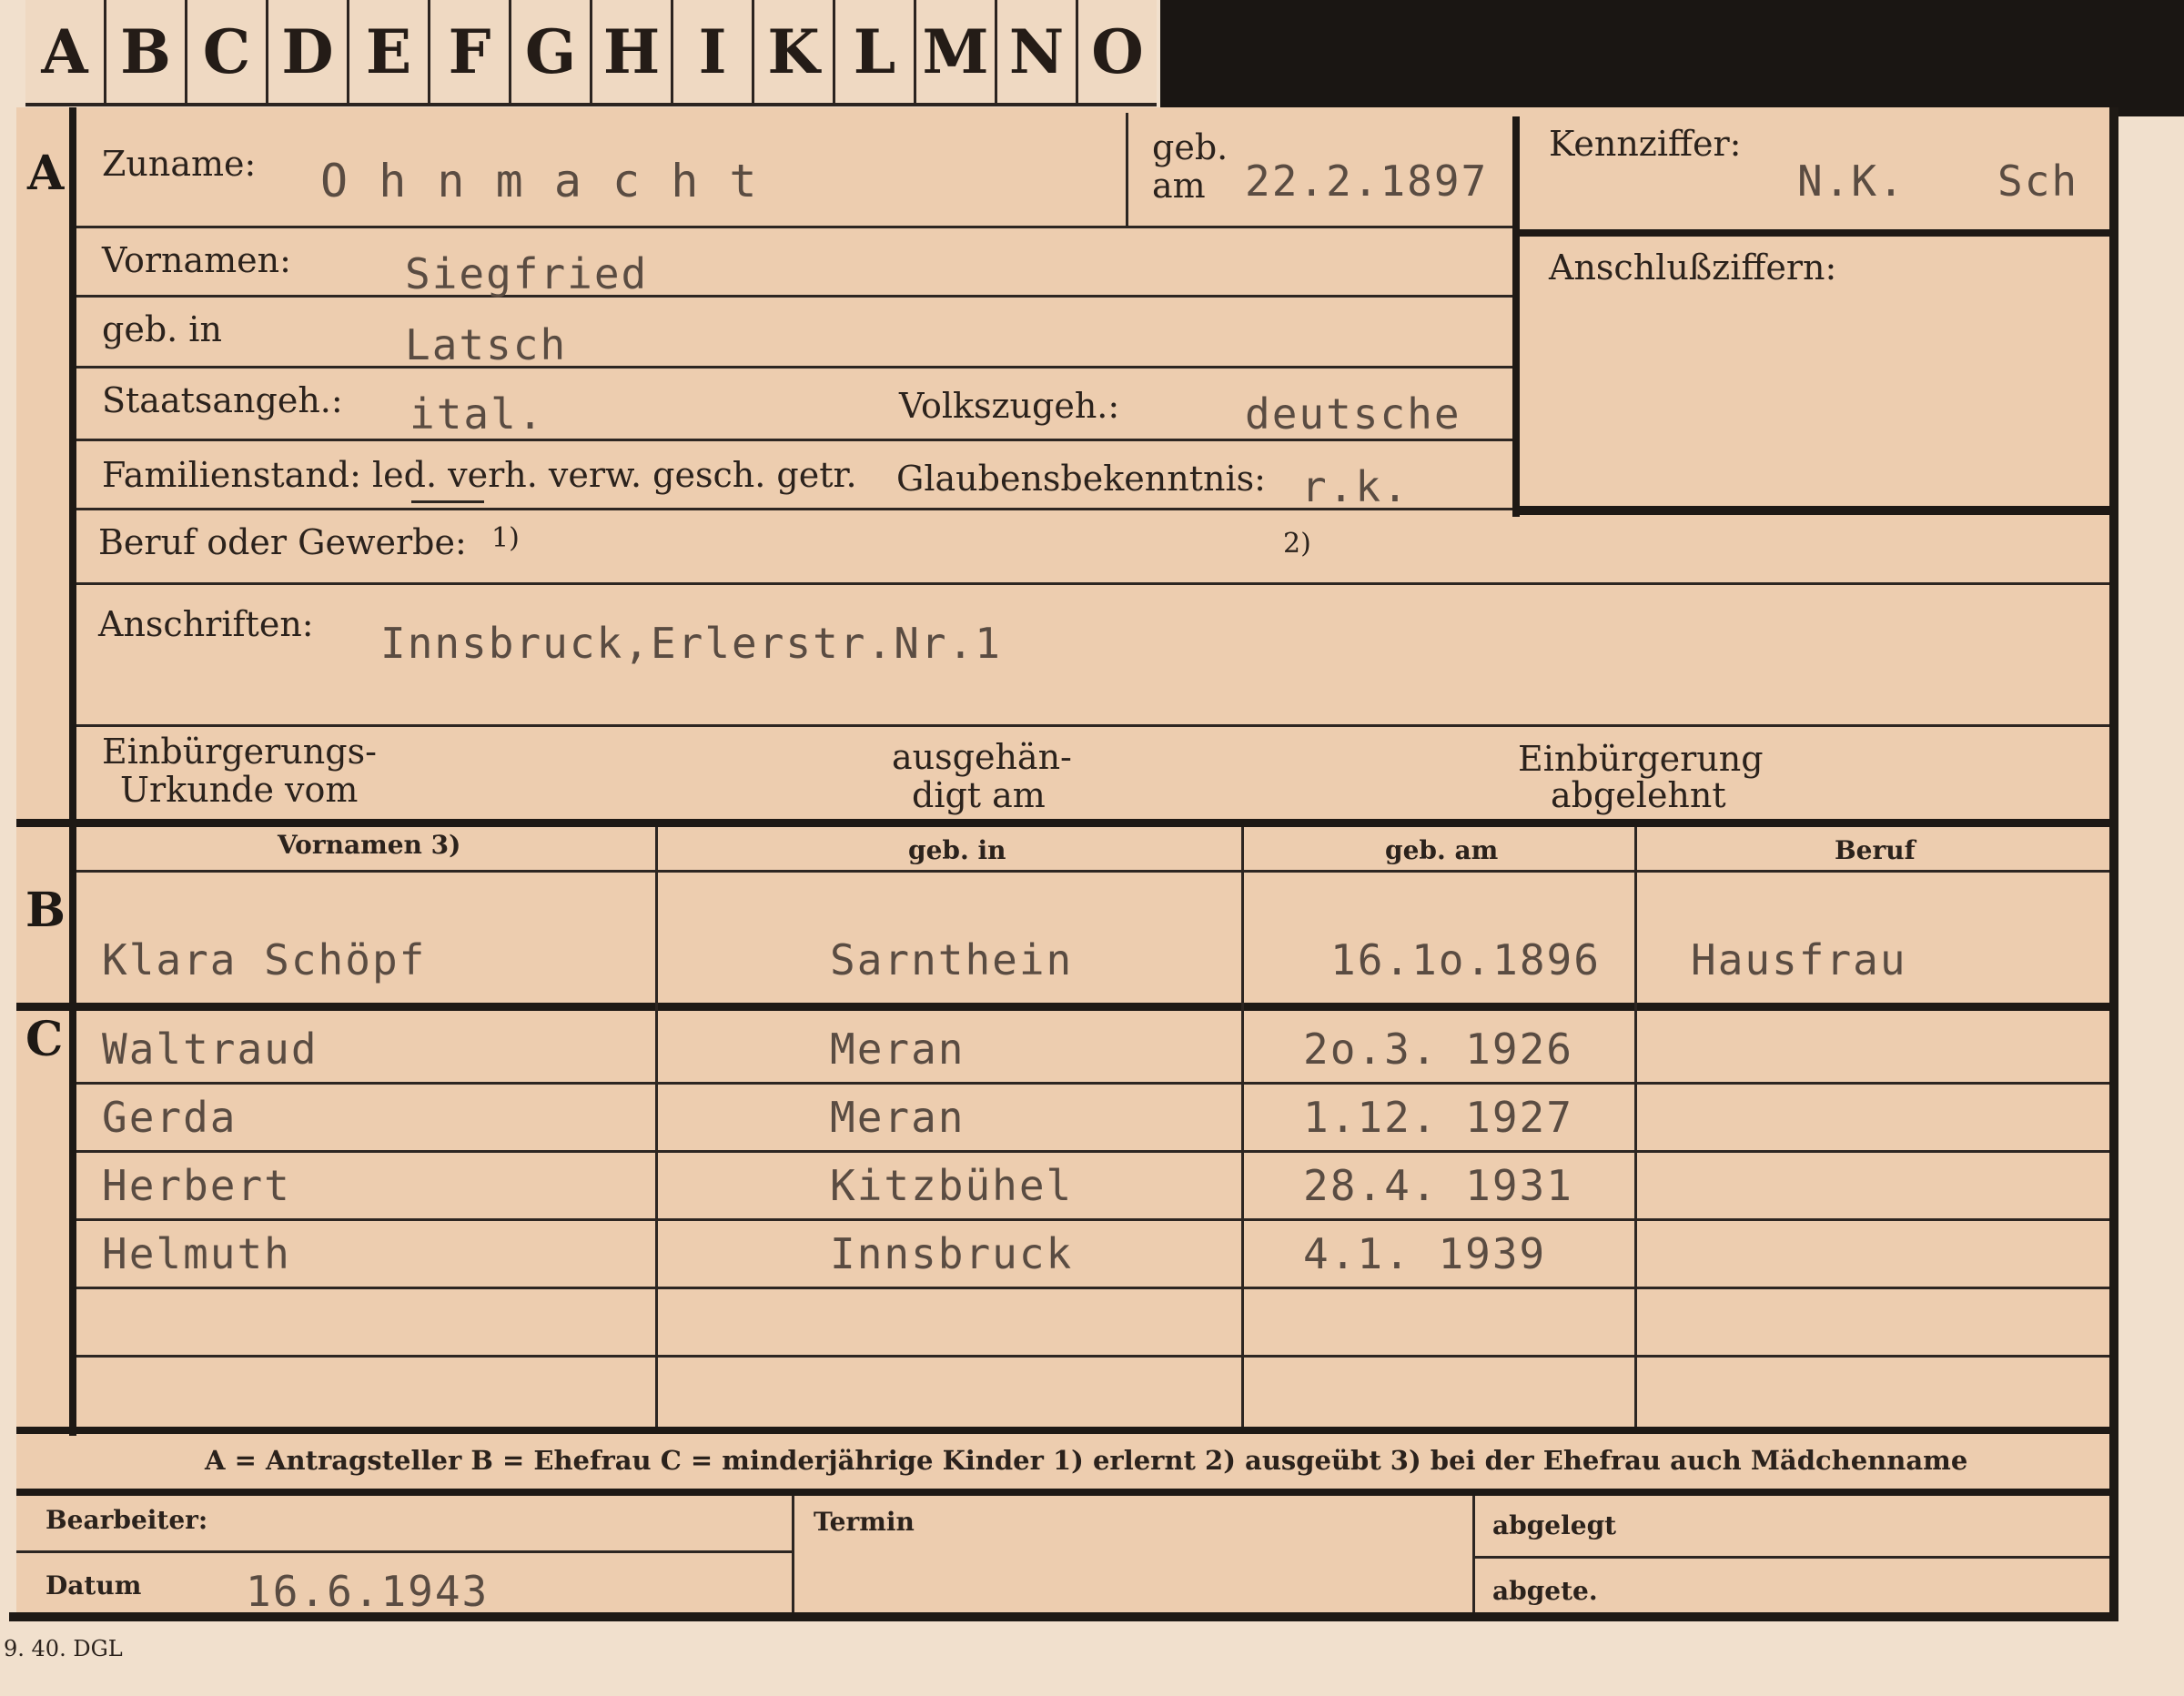 Image resolution: width=2184 pixels, height=1696 pixels. What do you see at coordinates (952, 1185) in the screenshot?
I see `child-geb-in: Kitzbühel` at bounding box center [952, 1185].